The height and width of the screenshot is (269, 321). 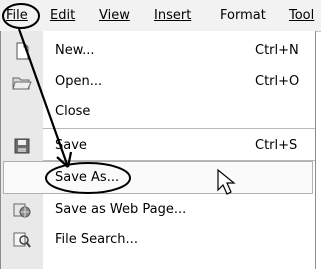 I want to click on menu-item-save: Save Ctrl+S, so click(x=158, y=145).